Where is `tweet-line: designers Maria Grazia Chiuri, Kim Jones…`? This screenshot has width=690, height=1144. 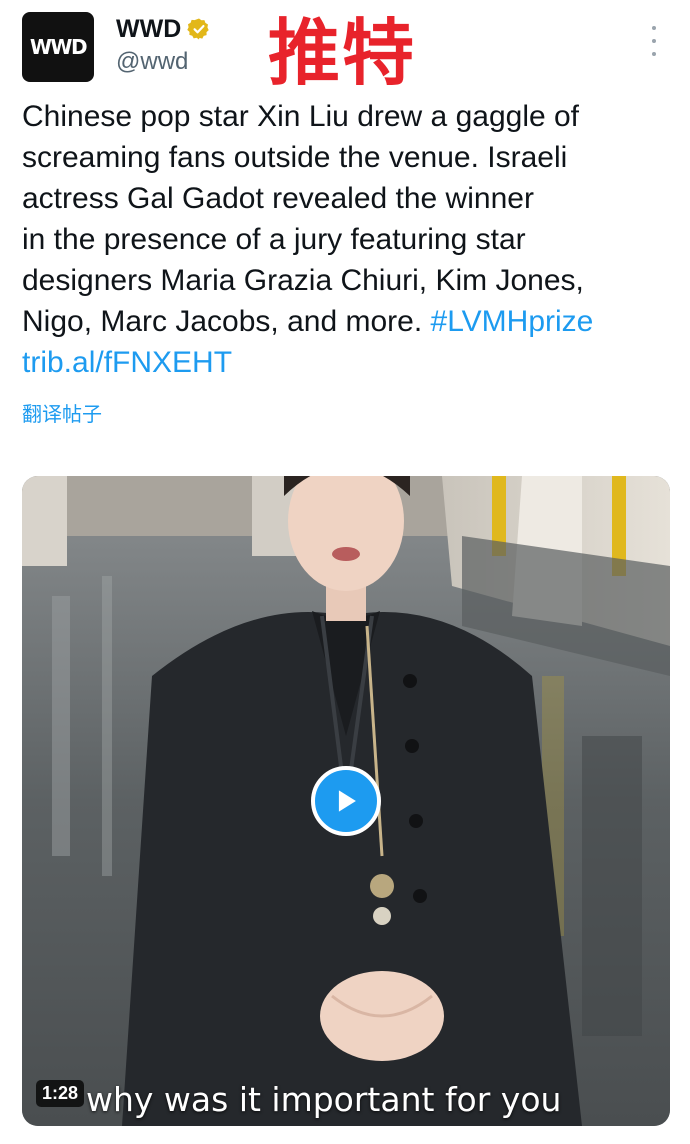
tweet-line: designers Maria Grazia Chiuri, Kim Jones… is located at coordinates (303, 280).